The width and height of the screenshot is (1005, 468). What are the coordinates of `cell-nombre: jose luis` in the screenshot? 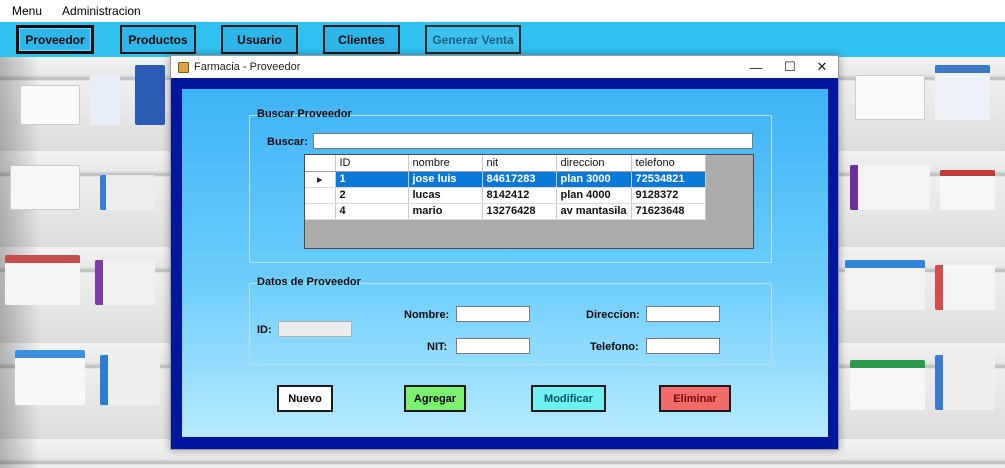 It's located at (445, 179).